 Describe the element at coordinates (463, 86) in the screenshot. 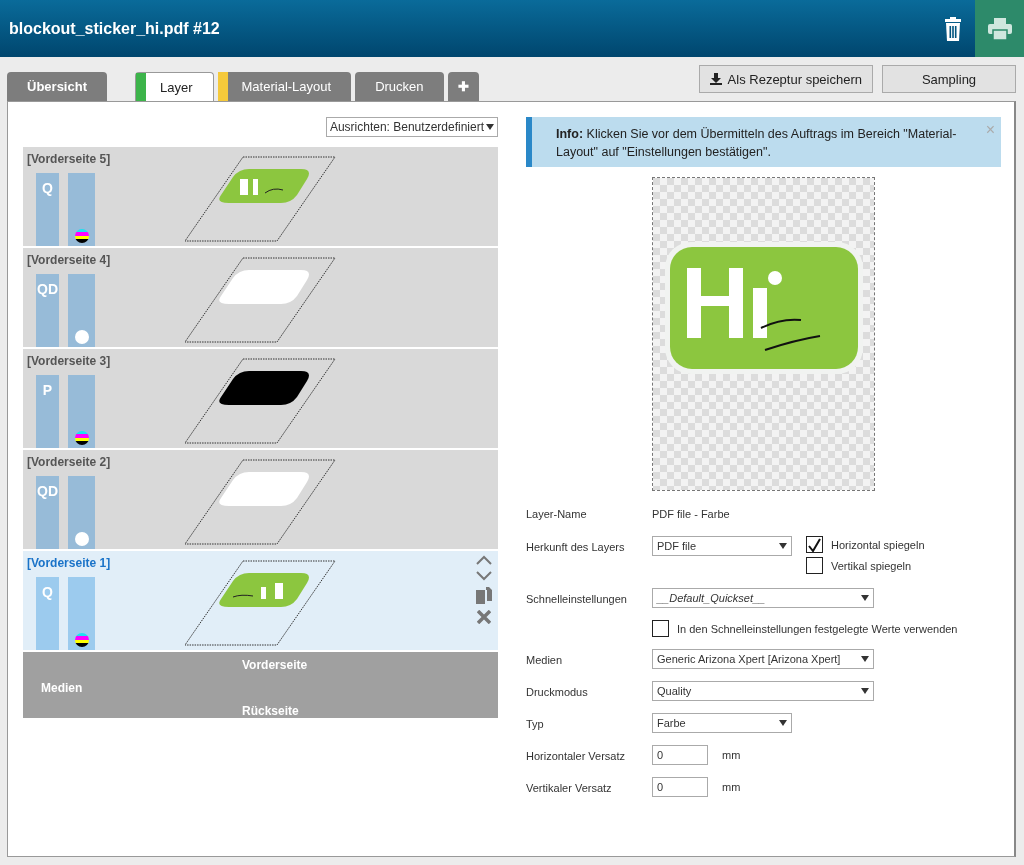

I see `tab: ✚` at that location.